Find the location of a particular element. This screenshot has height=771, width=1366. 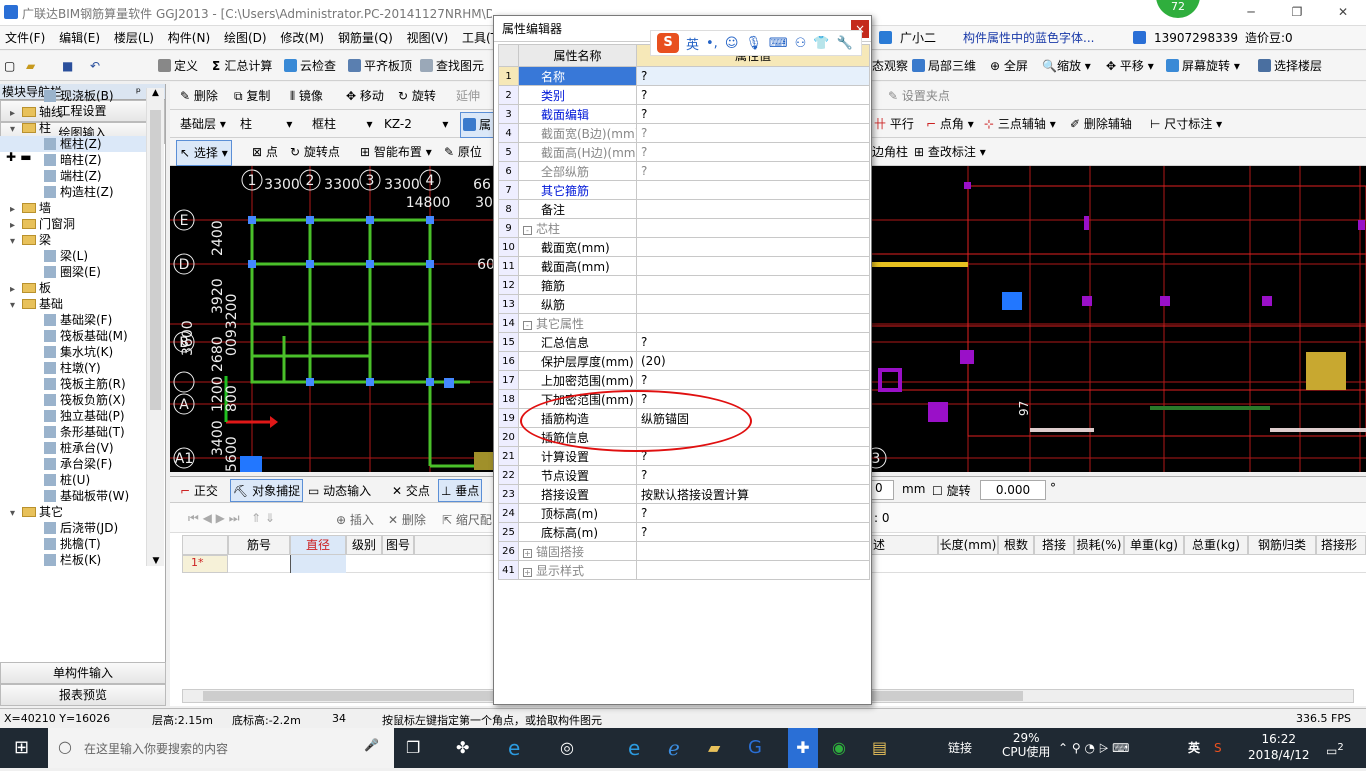

property-row: 13 纵筋 is located at coordinates (684, 304).